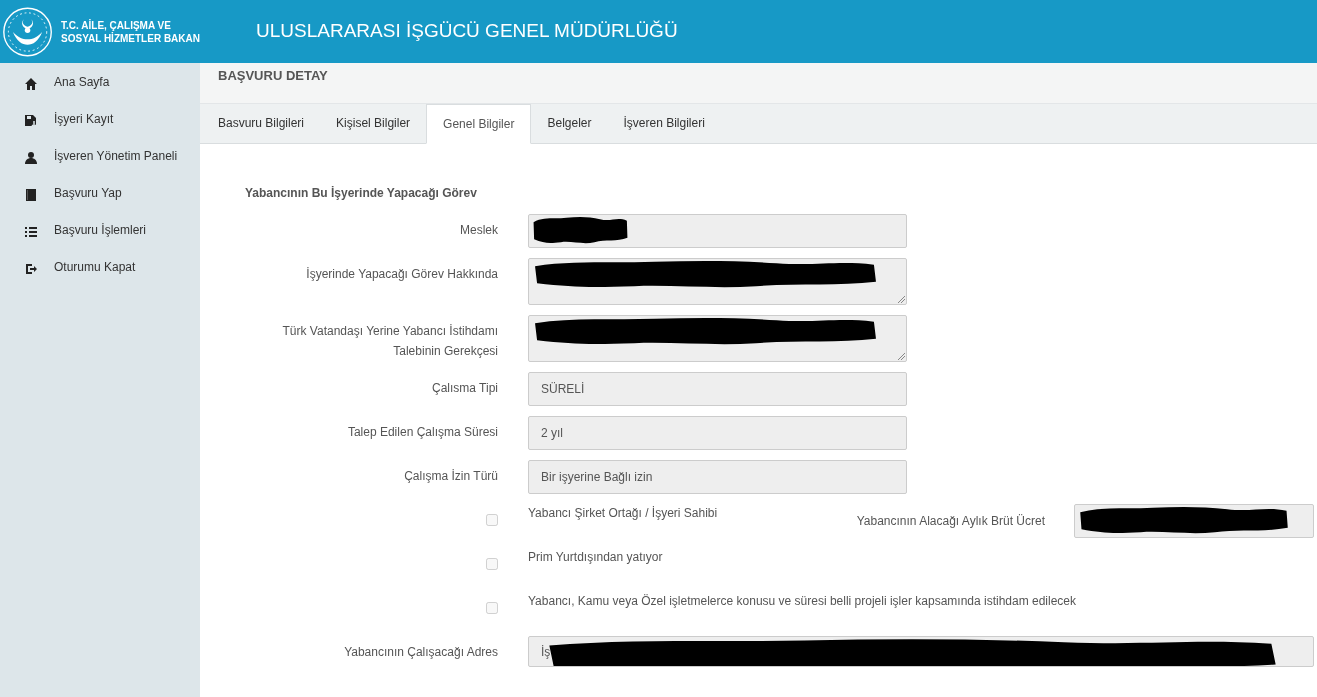 The image size is (1317, 697). Describe the element at coordinates (361, 193) in the screenshot. I see `section-heading: Yabancının Bu İşyerinde Yapacağı Görev` at that location.